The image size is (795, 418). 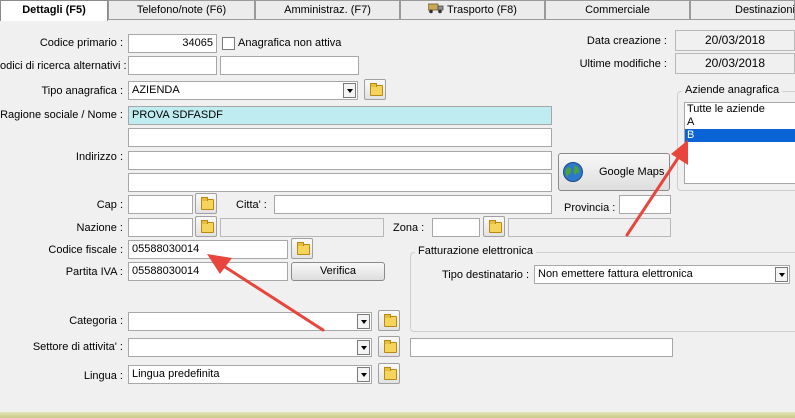 I want to click on categoria-select, so click(x=250, y=321).